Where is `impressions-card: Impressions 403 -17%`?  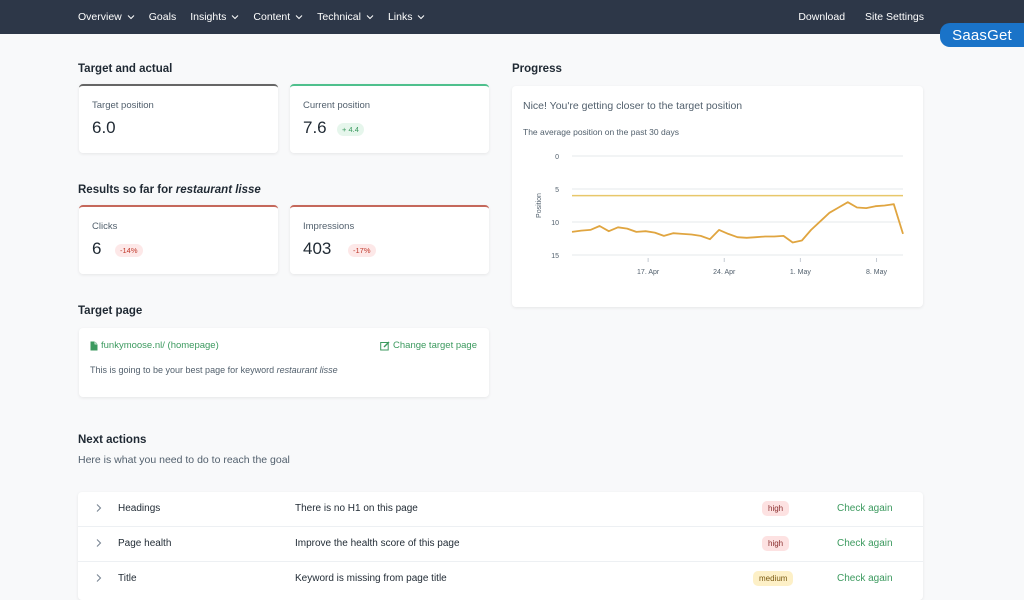 impressions-card: Impressions 403 -17% is located at coordinates (389, 239).